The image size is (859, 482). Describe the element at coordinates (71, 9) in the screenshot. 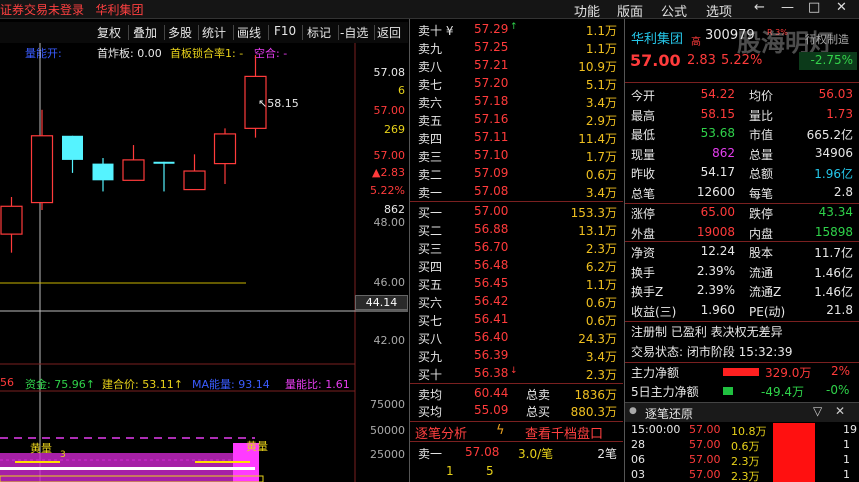

I see `trade-login-status: 证券交易未登录 华利集团` at that location.